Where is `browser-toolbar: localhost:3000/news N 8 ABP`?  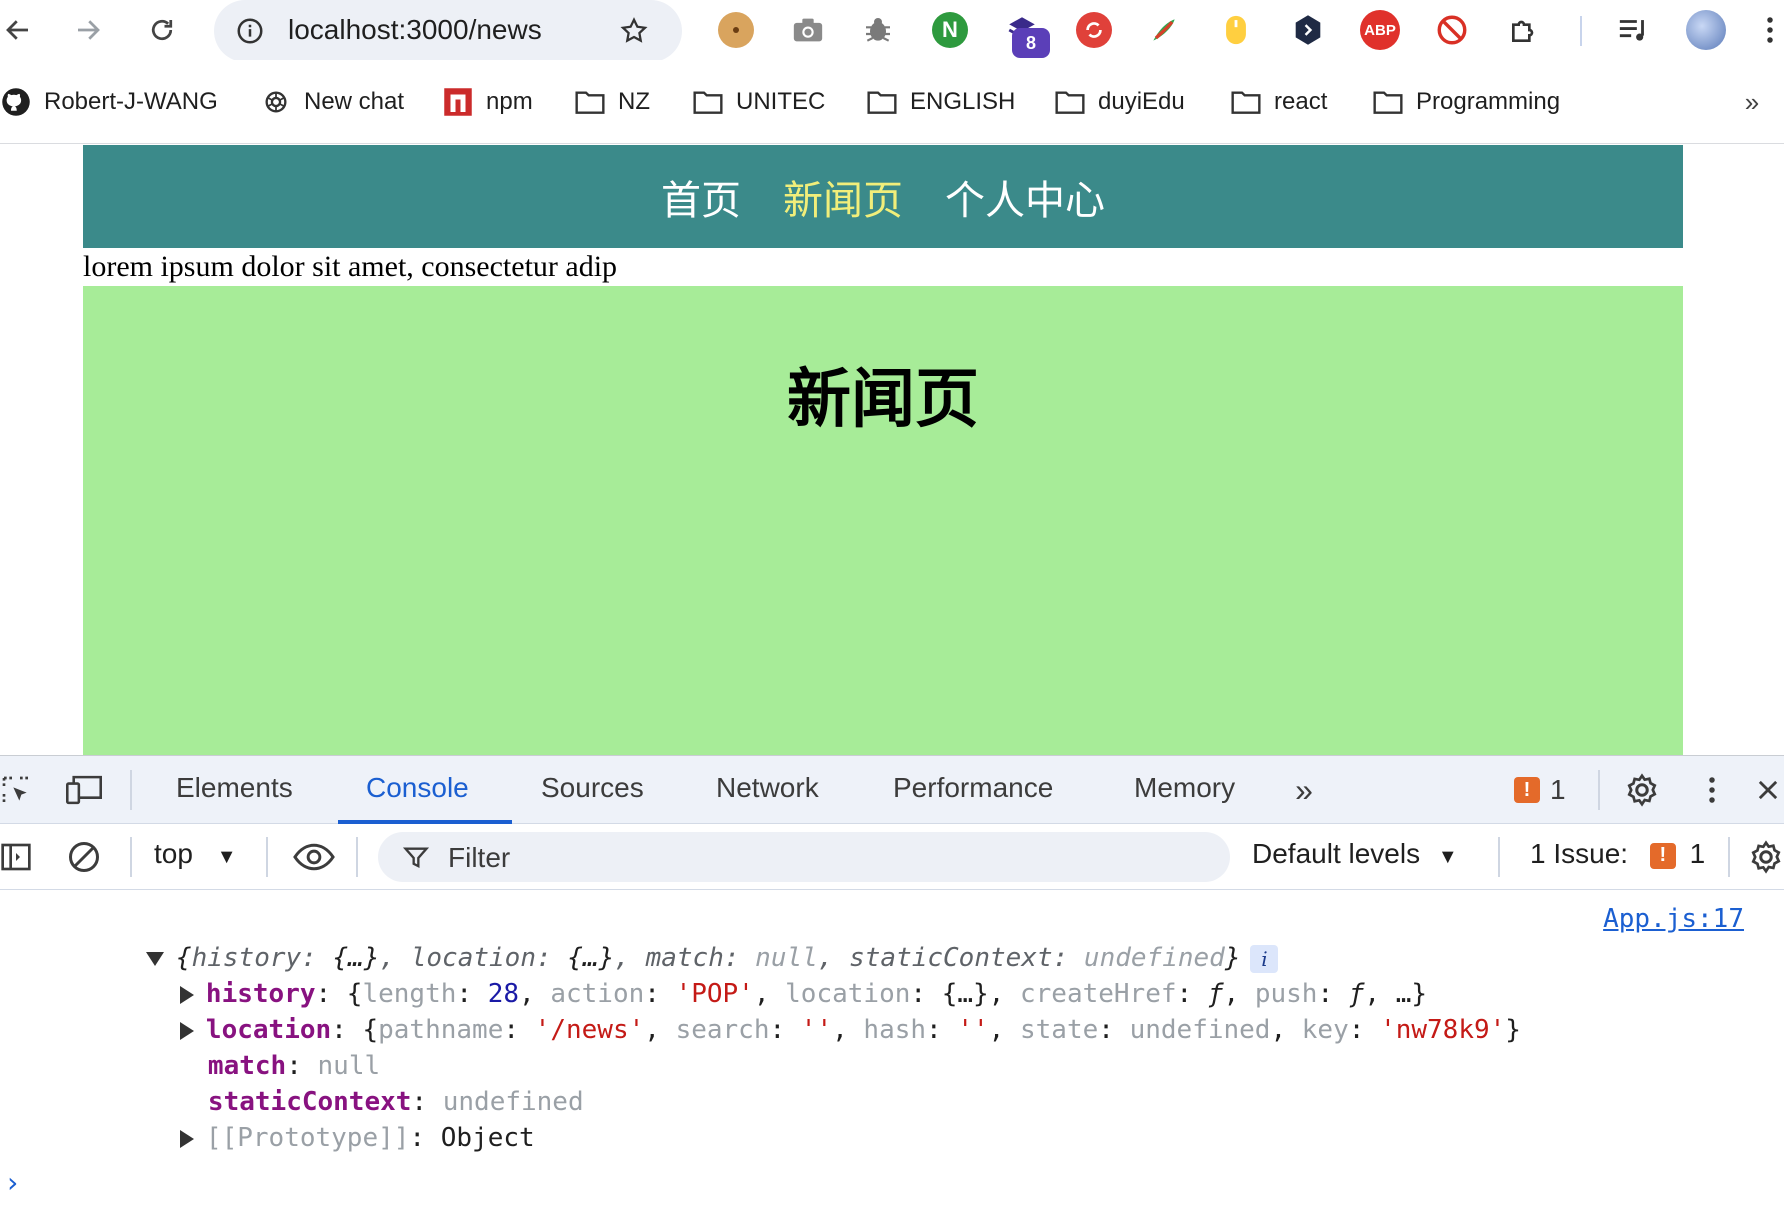 browser-toolbar: localhost:3000/news N 8 ABP is located at coordinates (892, 31).